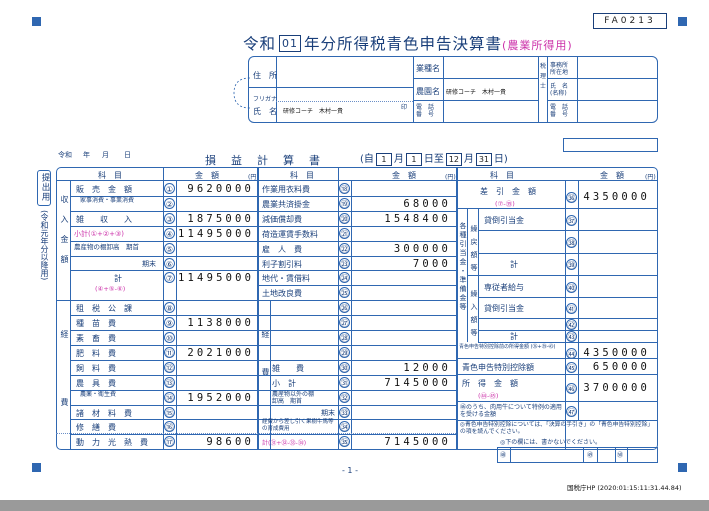  Describe the element at coordinates (169, 263) in the screenshot. I see `col1-row-number: ⑥` at that location.